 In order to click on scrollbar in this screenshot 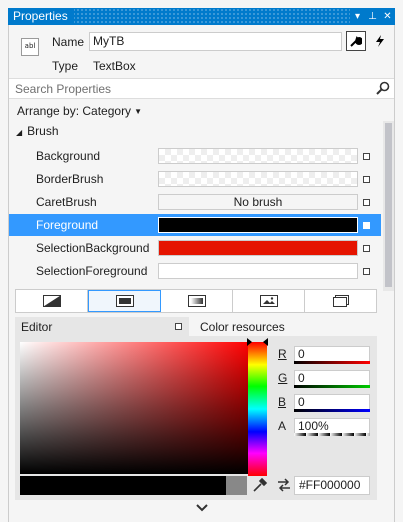, I will do `click(388, 206)`.